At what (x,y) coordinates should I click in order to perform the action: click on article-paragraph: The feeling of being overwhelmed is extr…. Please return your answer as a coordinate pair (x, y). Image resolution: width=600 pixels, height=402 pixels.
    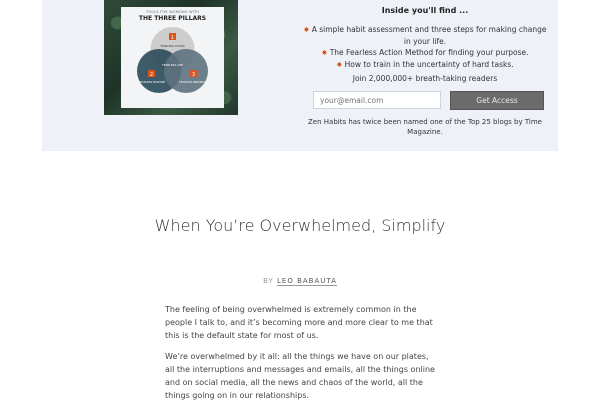
    Looking at the image, I should click on (299, 322).